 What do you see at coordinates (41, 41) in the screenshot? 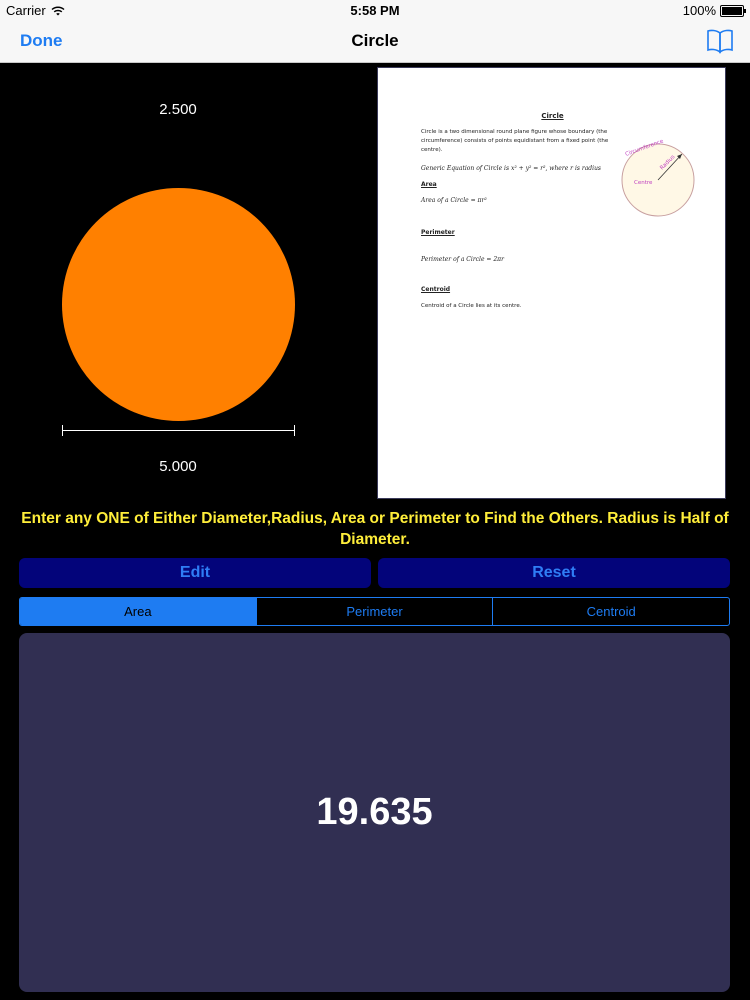
I see `done-button: Done` at bounding box center [41, 41].